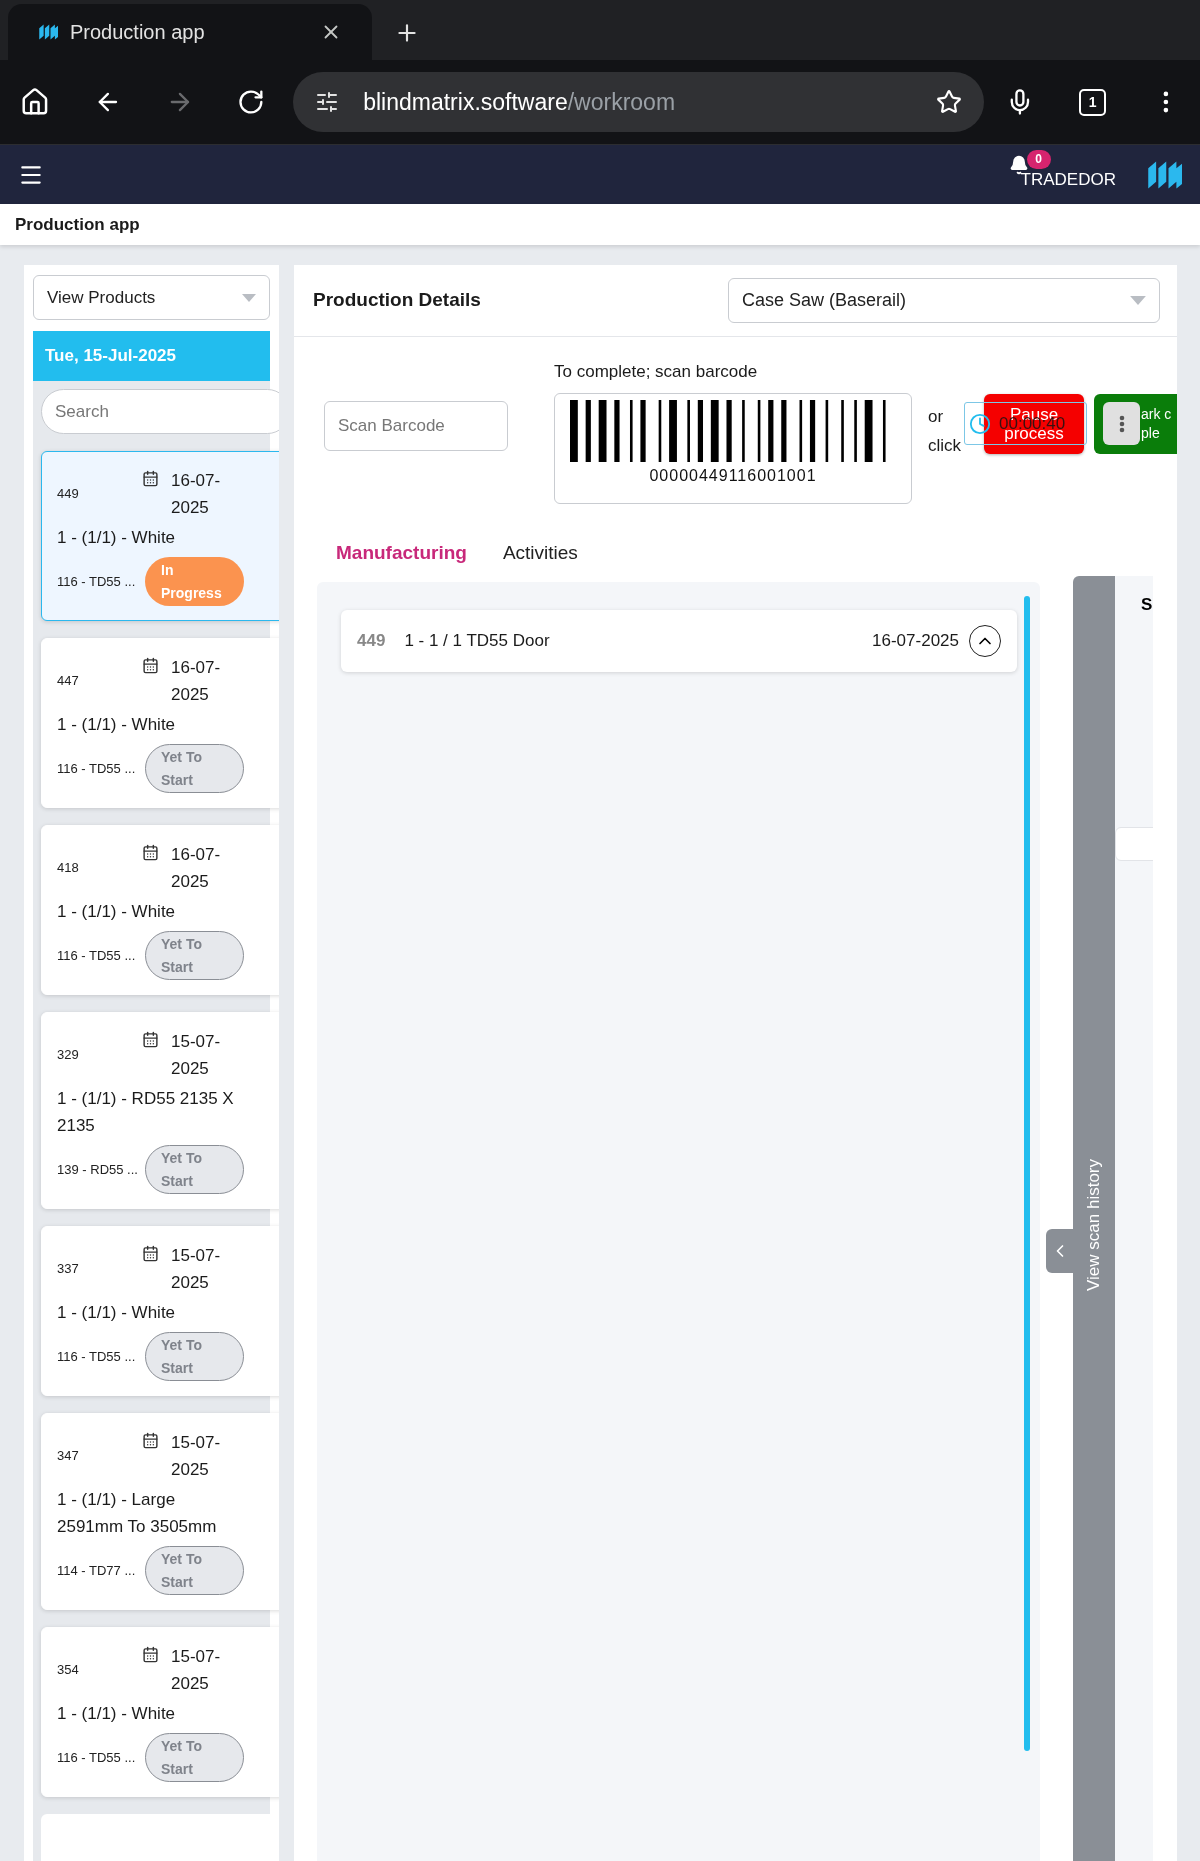 The image size is (1200, 1861). I want to click on item-description: 1 - 1 / 1 TD55 Door, so click(477, 640).